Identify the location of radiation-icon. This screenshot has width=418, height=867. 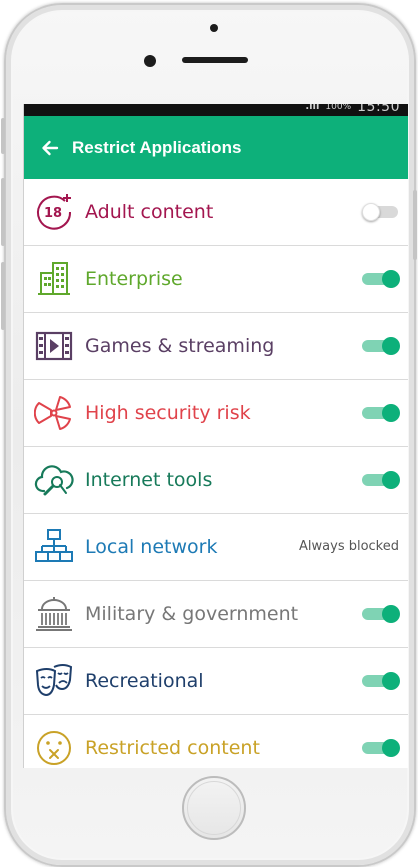
(52, 413).